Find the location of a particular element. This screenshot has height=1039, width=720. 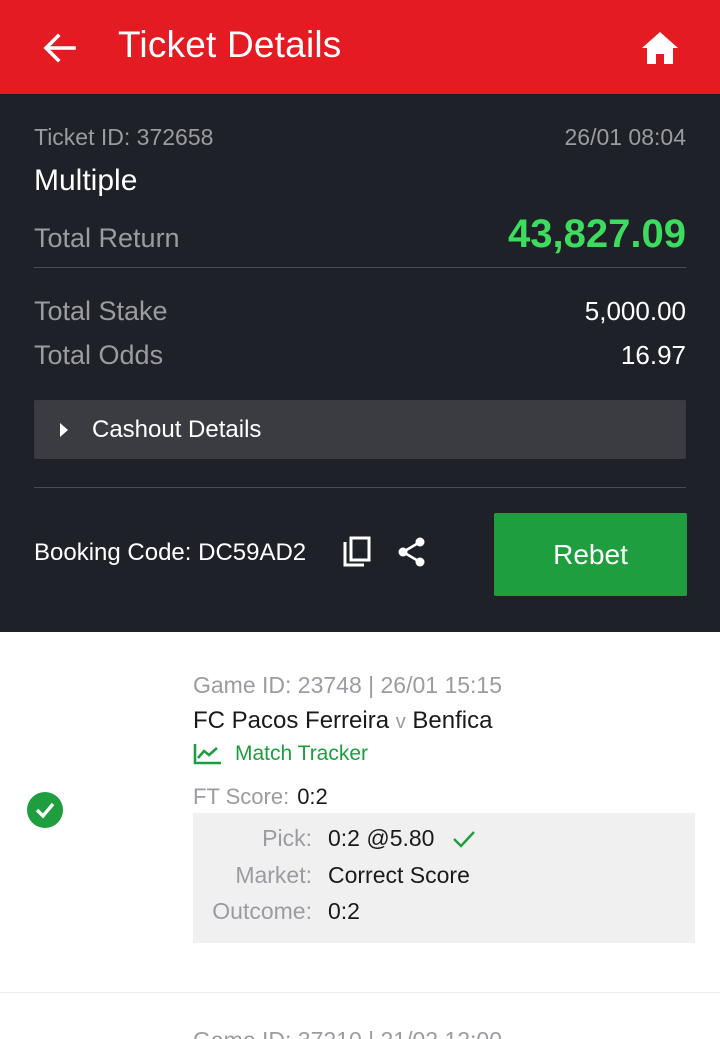

back-button is located at coordinates (59, 48).